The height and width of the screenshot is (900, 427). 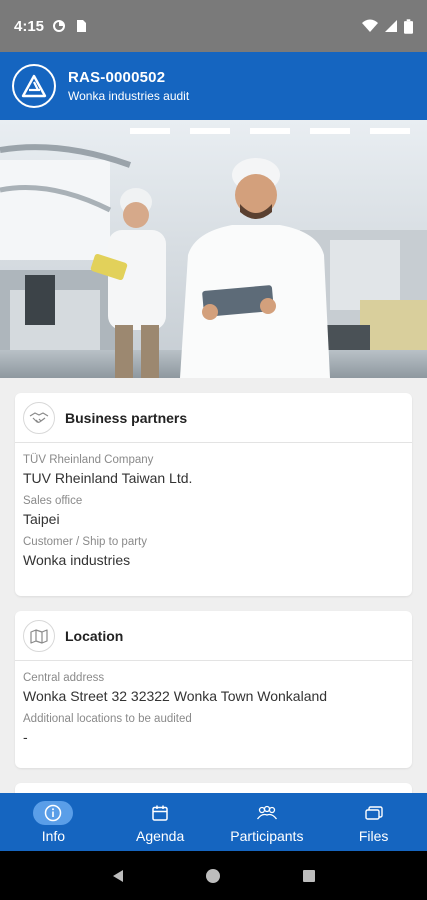 What do you see at coordinates (160, 813) in the screenshot?
I see `calendar-icon` at bounding box center [160, 813].